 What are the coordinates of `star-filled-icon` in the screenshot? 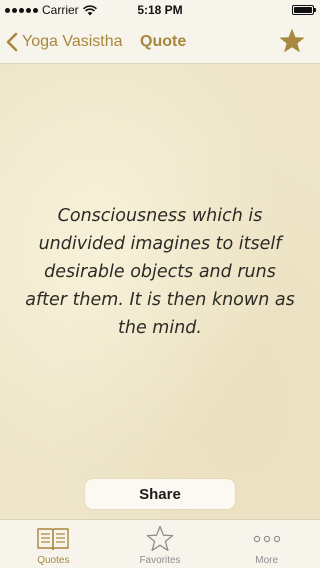 It's located at (292, 40).